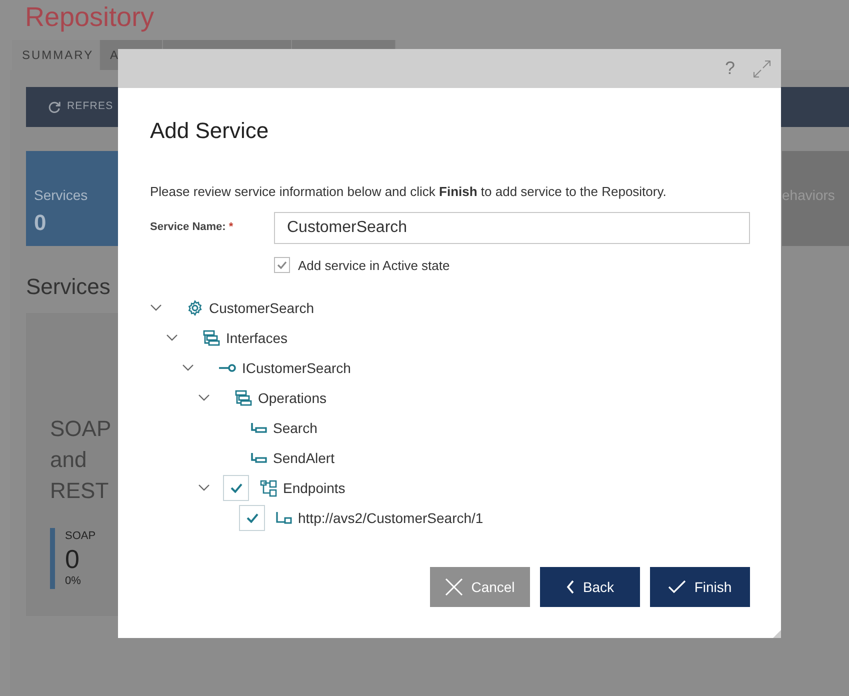 Image resolution: width=849 pixels, height=696 pixels. I want to click on close-icon, so click(454, 587).